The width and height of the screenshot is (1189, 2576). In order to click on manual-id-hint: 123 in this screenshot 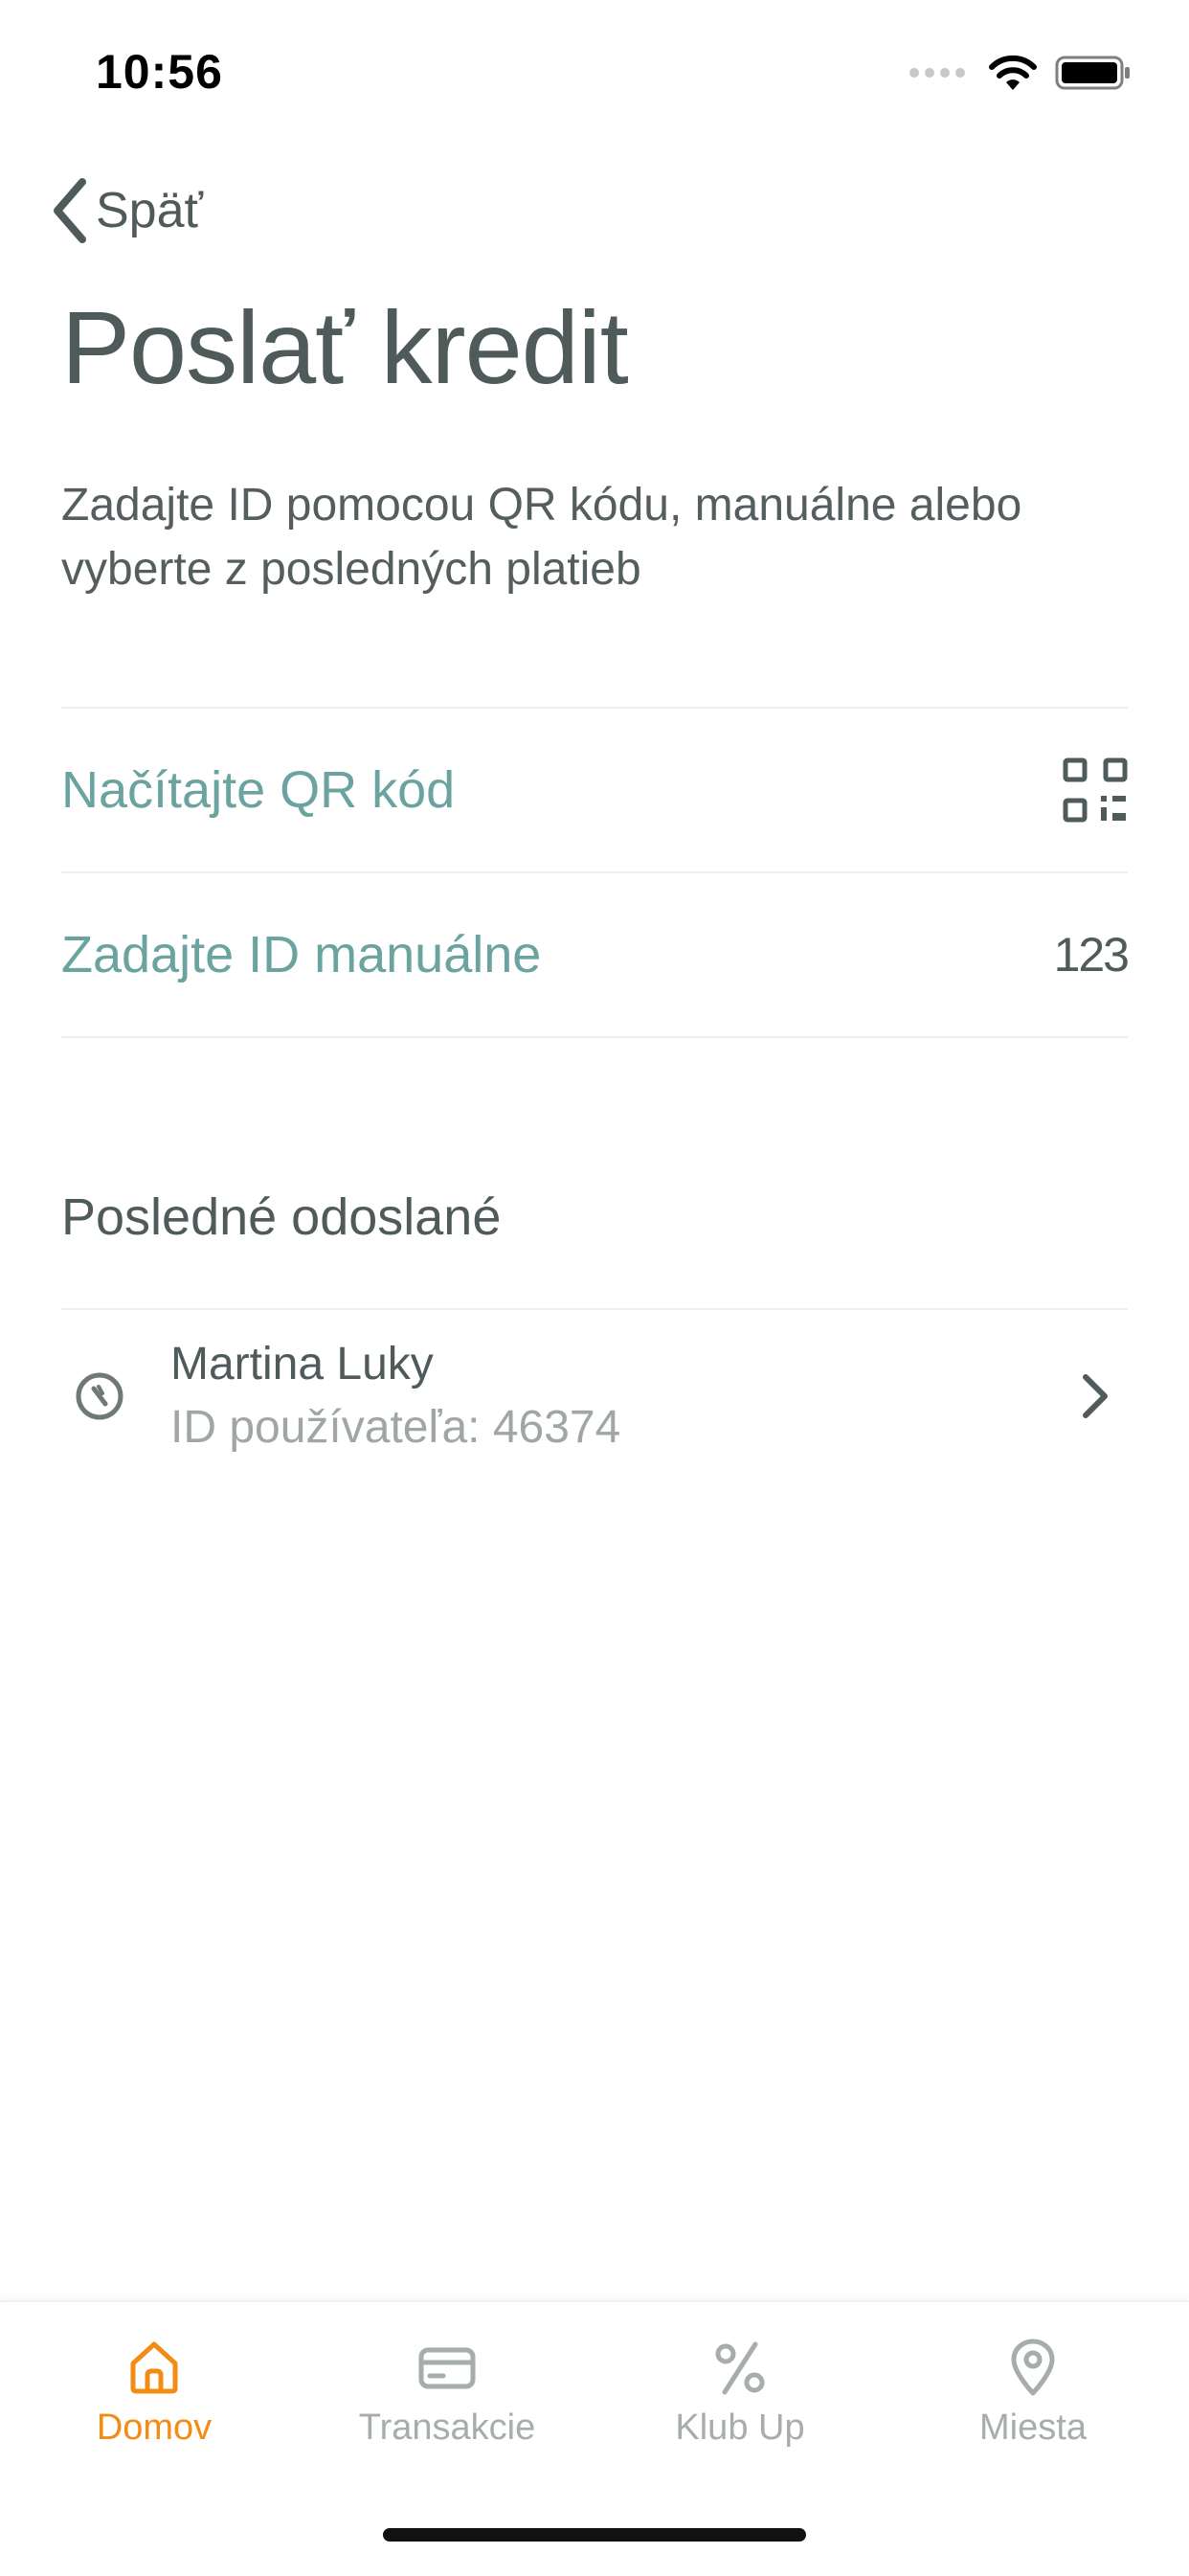, I will do `click(1091, 955)`.